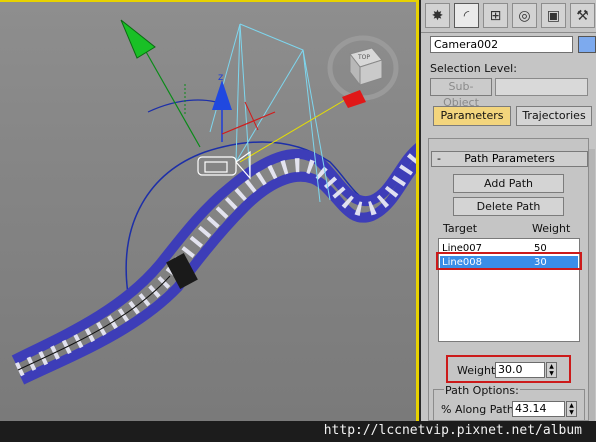 Image resolution: width=596 pixels, height=442 pixels. What do you see at coordinates (582, 15) in the screenshot?
I see `utilities-icon: ⚒` at bounding box center [582, 15].